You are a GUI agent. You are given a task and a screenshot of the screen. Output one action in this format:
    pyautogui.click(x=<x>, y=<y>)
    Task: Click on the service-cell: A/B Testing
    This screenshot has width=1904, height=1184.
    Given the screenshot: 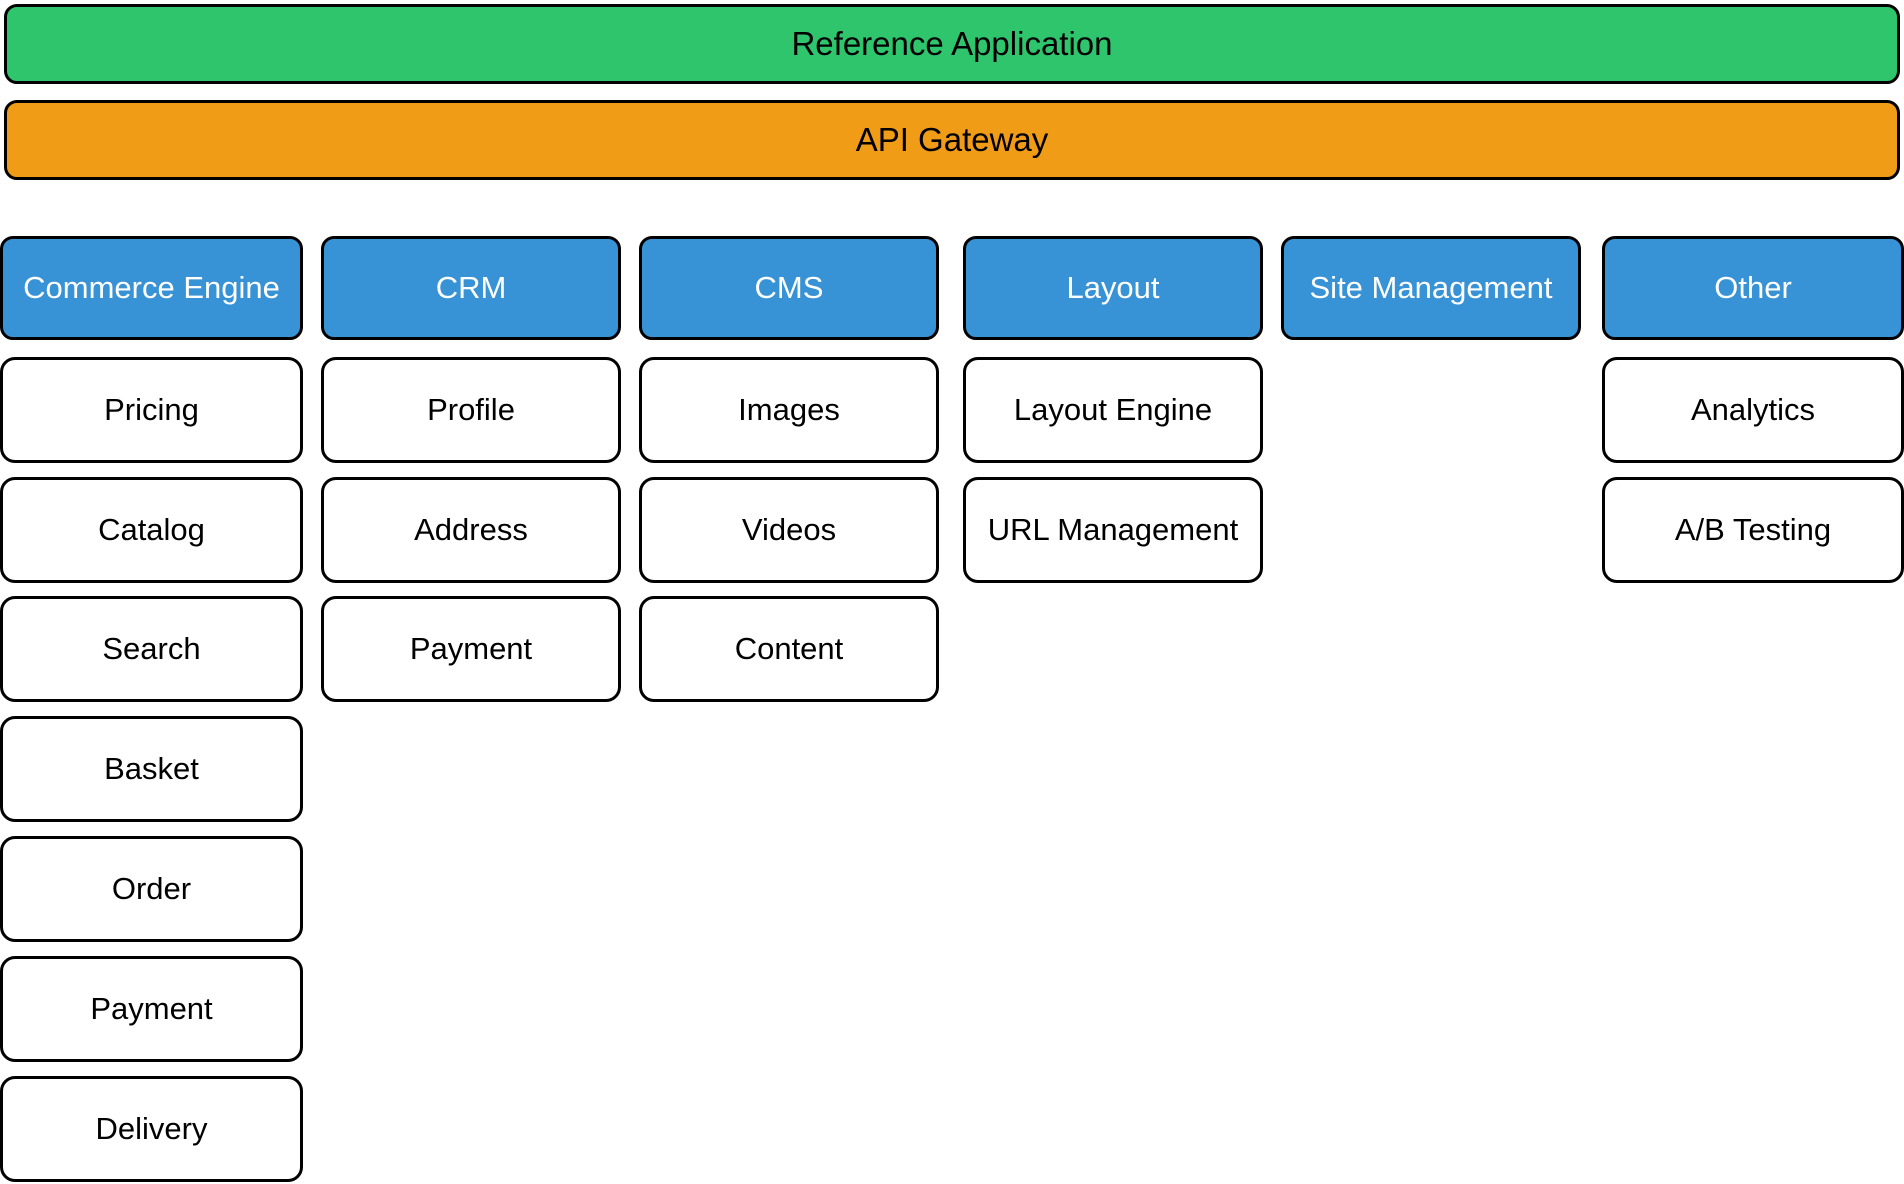 What is the action you would take?
    pyautogui.click(x=1753, y=530)
    